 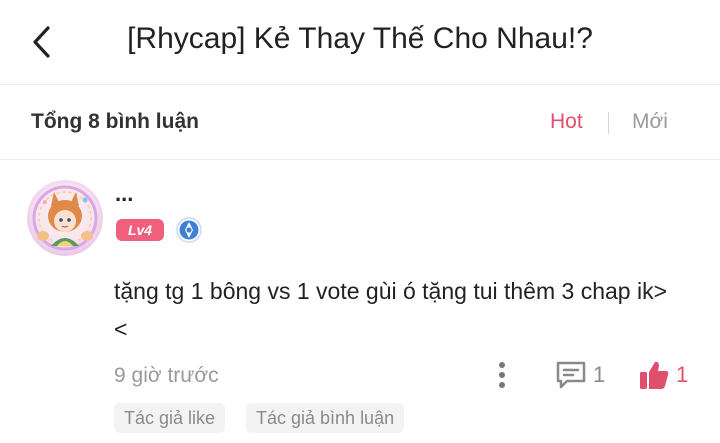 What do you see at coordinates (166, 375) in the screenshot?
I see `comment-time: 9 giờ trước` at bounding box center [166, 375].